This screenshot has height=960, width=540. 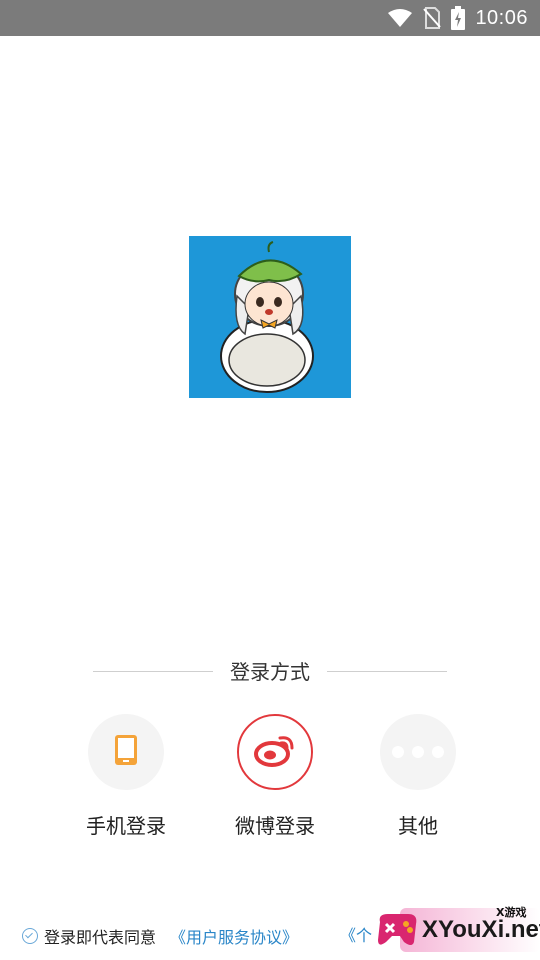 What do you see at coordinates (234, 936) in the screenshot?
I see `terms-link: 《用户服务协议》` at bounding box center [234, 936].